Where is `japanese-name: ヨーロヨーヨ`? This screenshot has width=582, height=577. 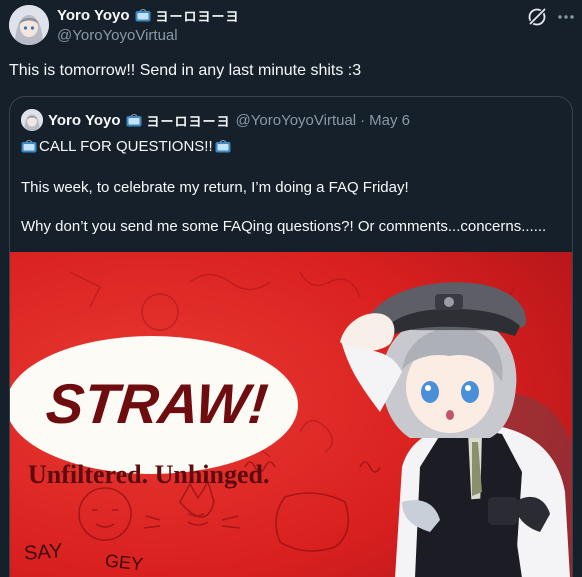 japanese-name: ヨーロヨーヨ is located at coordinates (197, 16).